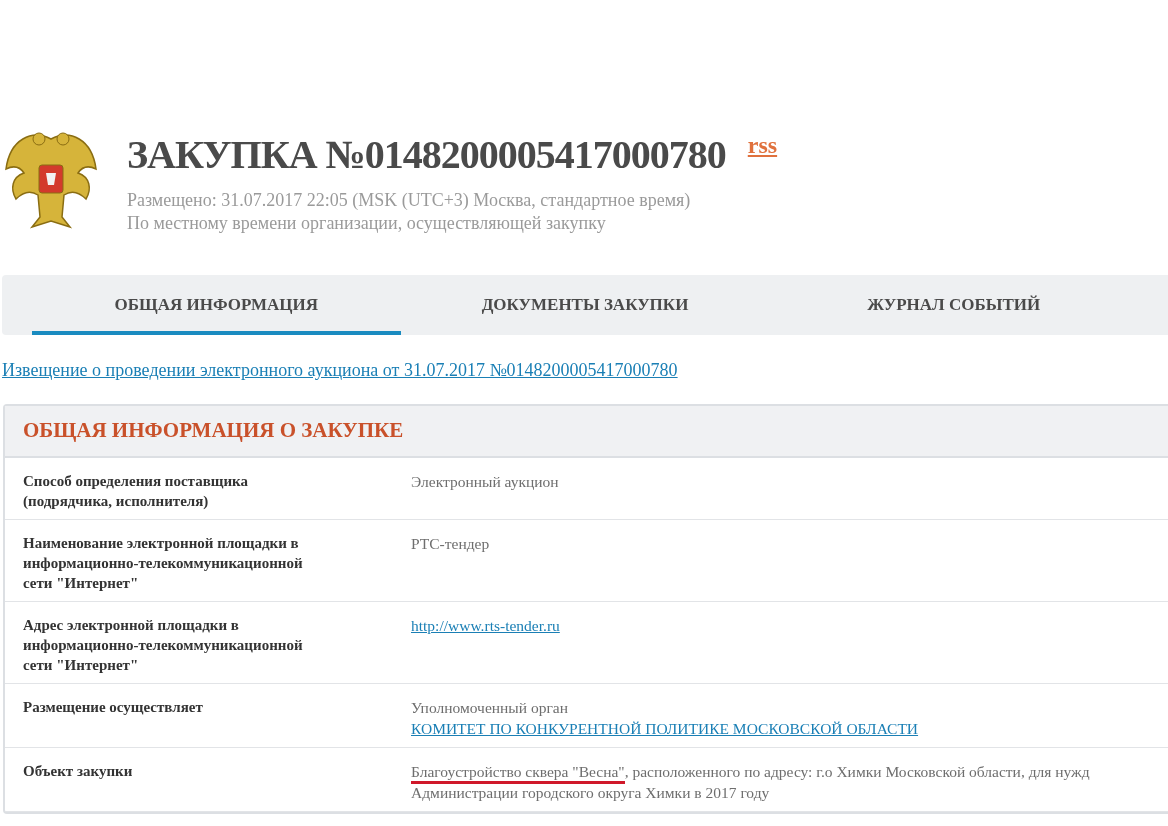  Describe the element at coordinates (762, 145) in the screenshot. I see `rss-link: rss` at that location.